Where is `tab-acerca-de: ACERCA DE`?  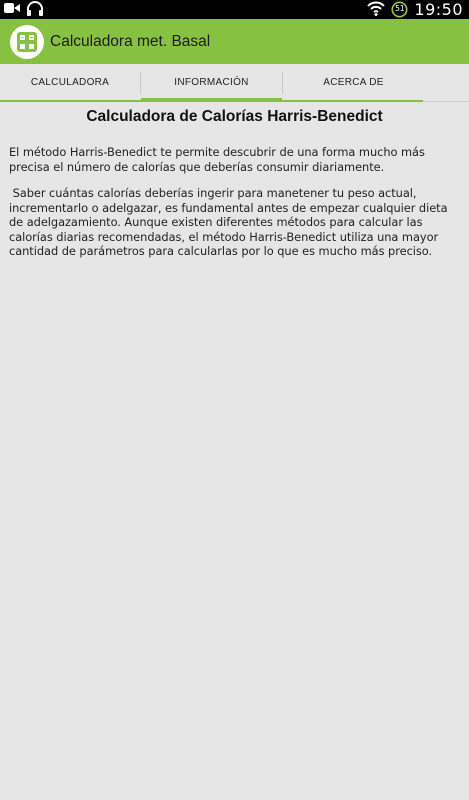
tab-acerca-de: ACERCA DE is located at coordinates (353, 82).